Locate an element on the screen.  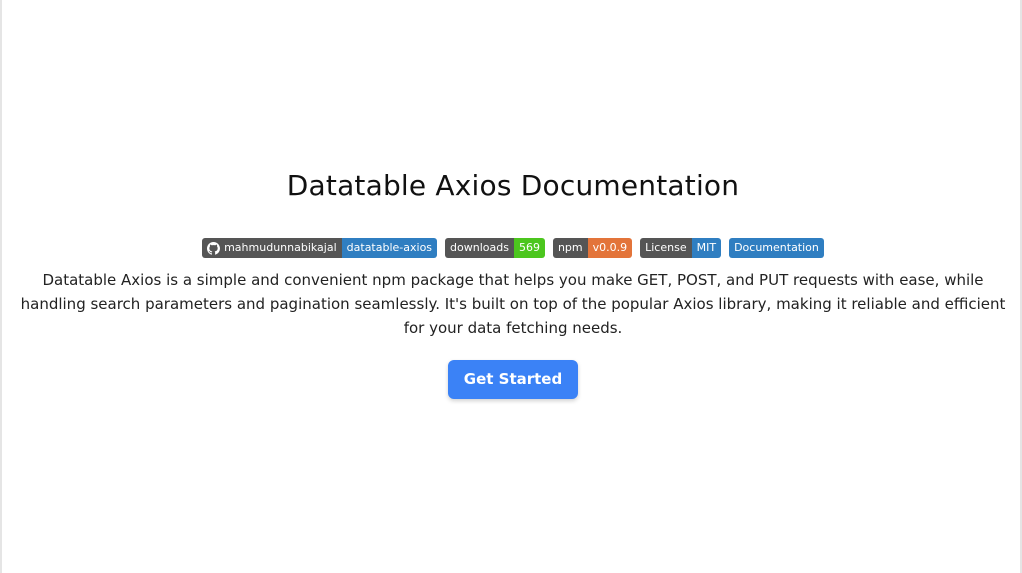
github-icon is located at coordinates (214, 248).